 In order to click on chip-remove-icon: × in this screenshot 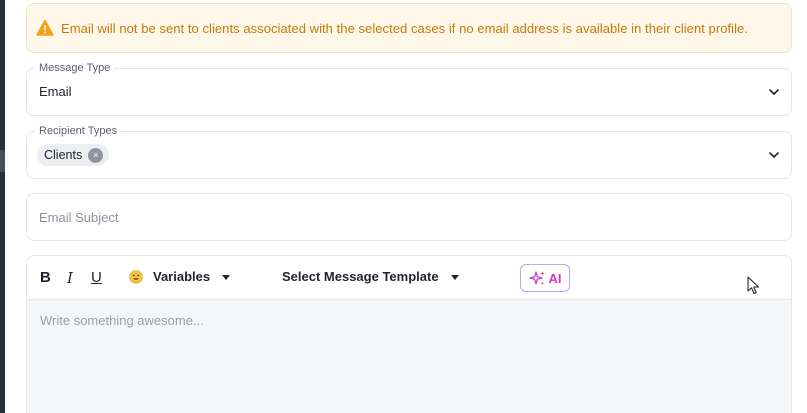, I will do `click(96, 155)`.